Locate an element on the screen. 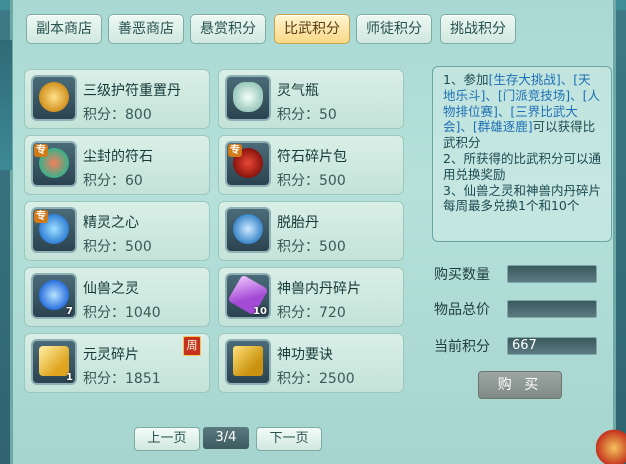 The image size is (626, 464). page-indicator: 3/4 is located at coordinates (226, 438).